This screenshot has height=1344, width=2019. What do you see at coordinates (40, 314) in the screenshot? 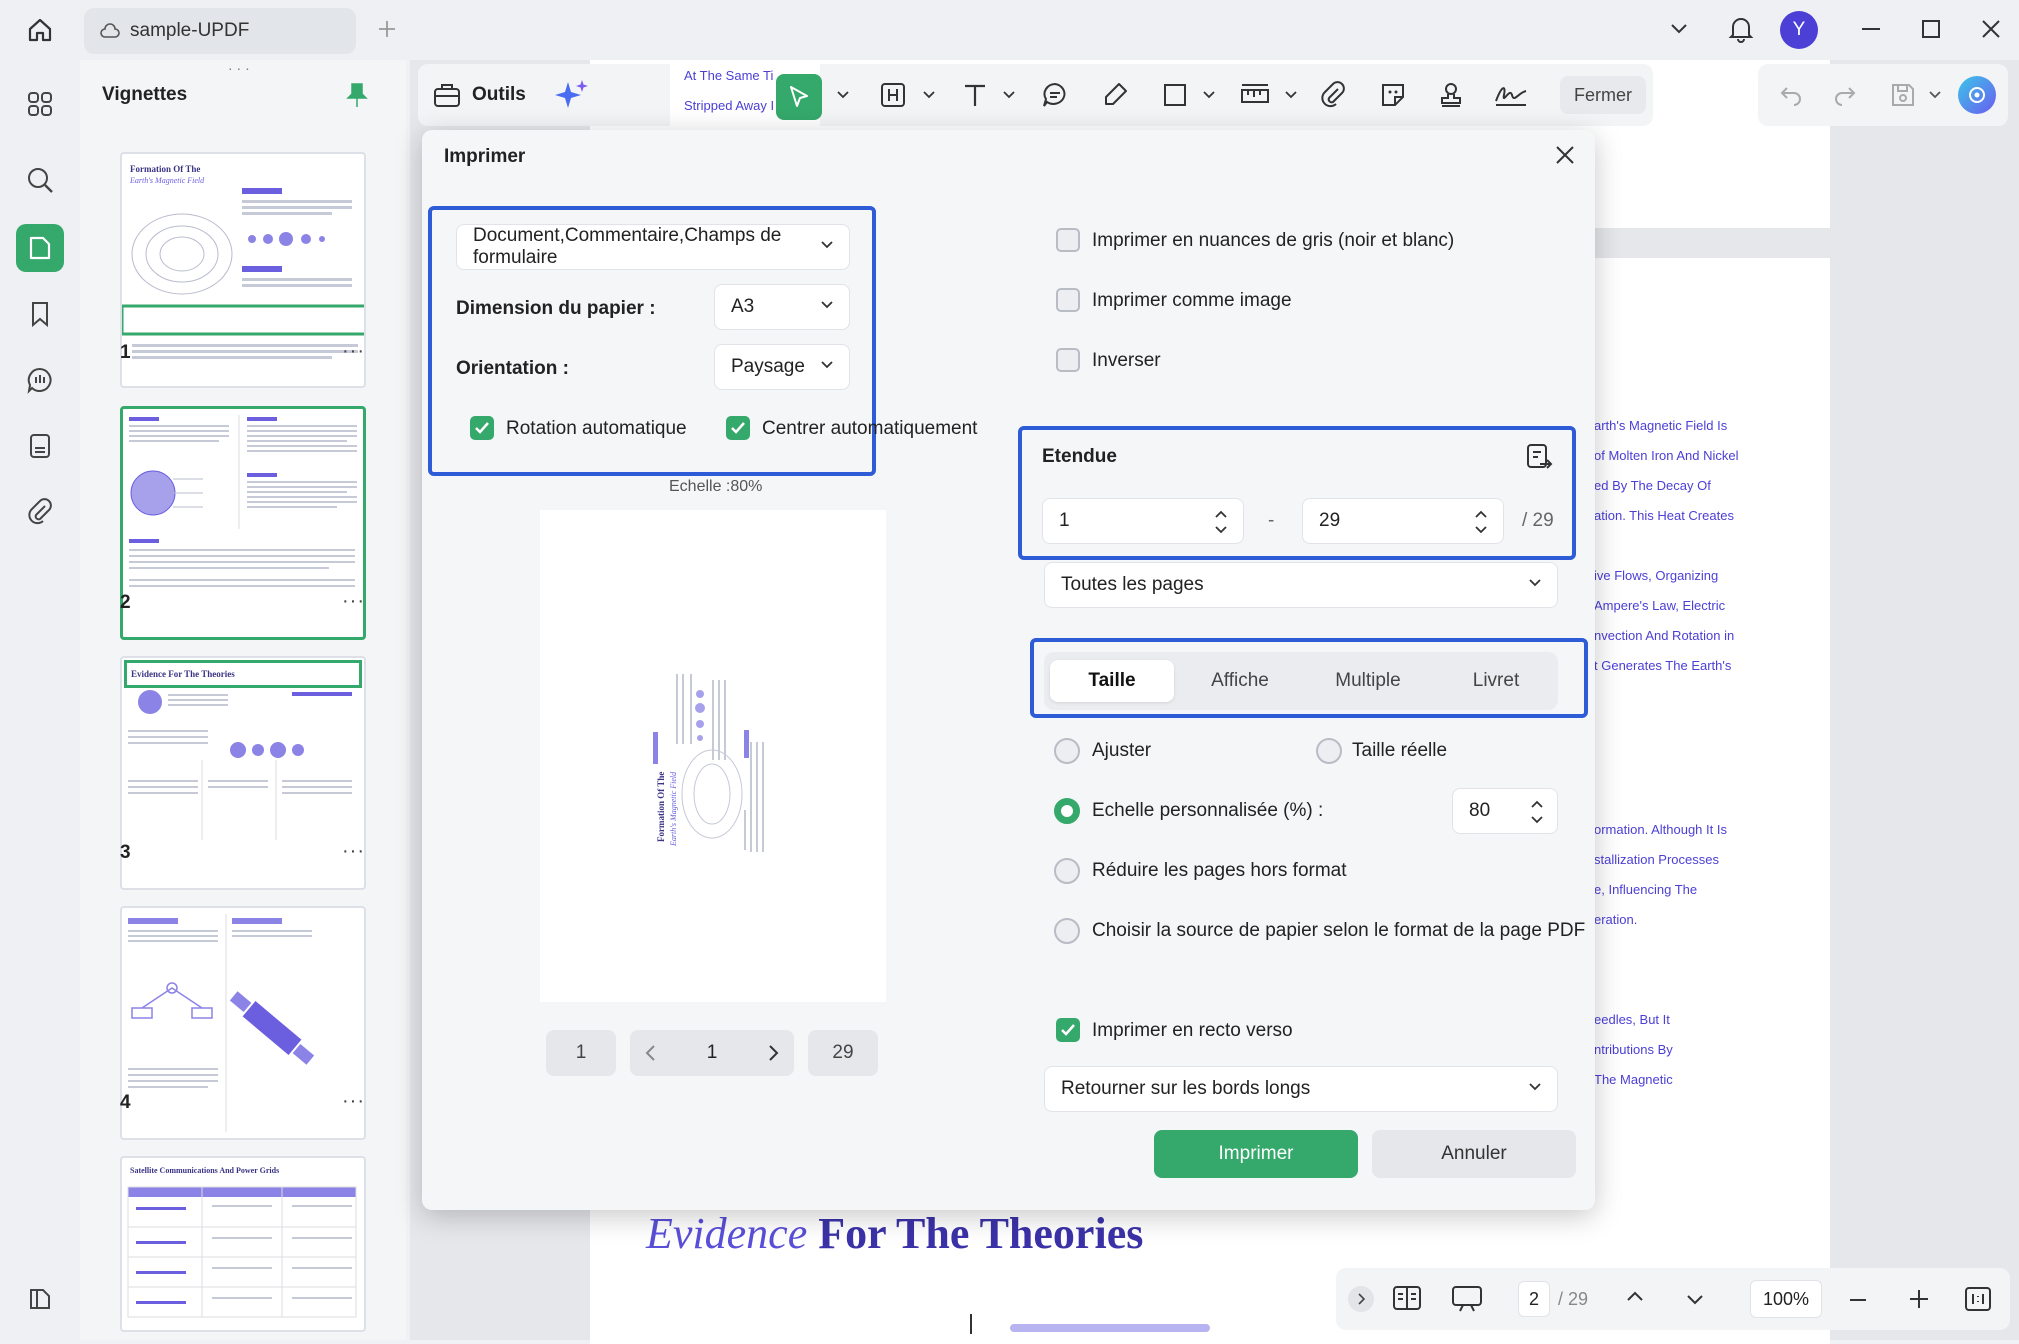
I see `bookmark-icon` at bounding box center [40, 314].